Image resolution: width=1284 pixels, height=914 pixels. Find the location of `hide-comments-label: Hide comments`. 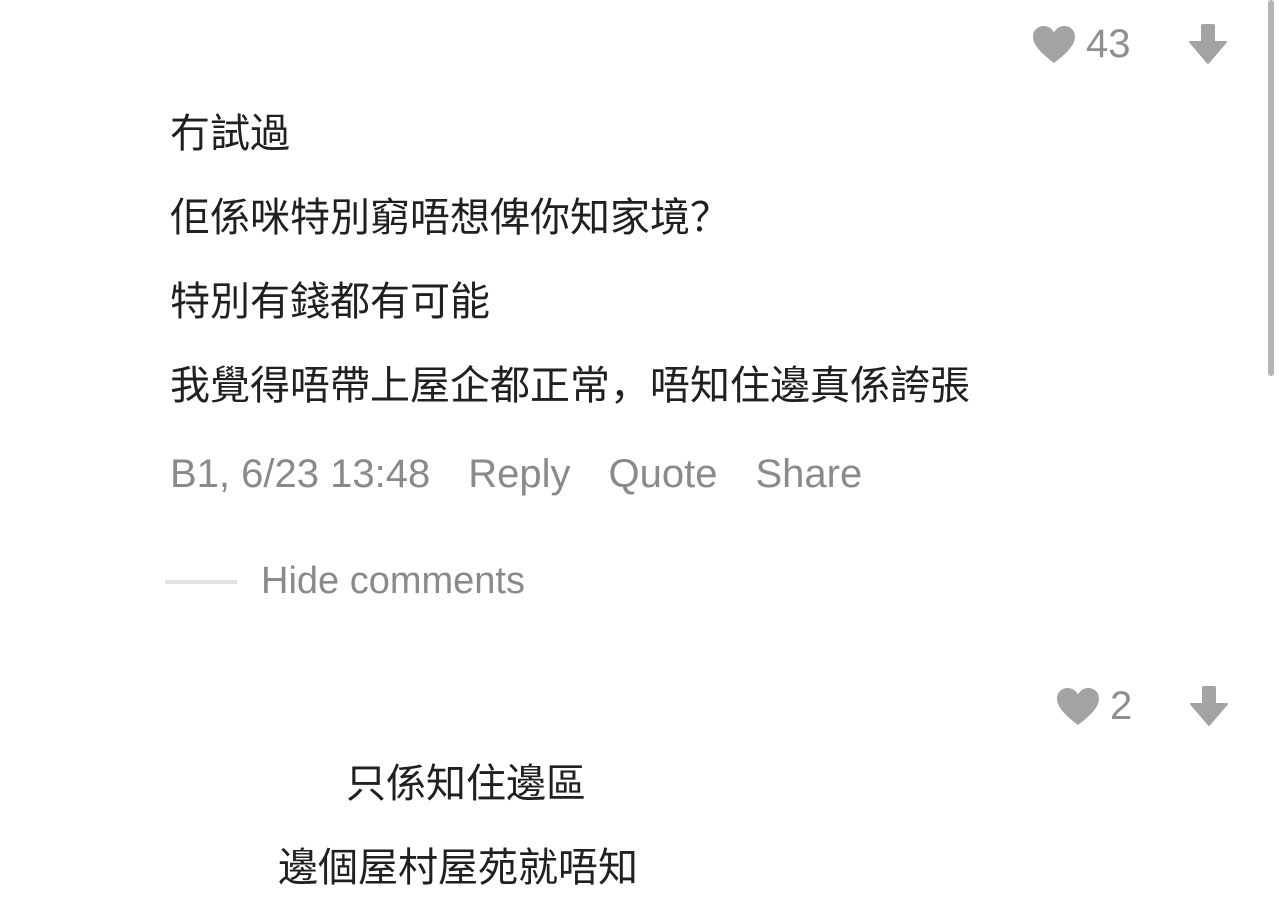

hide-comments-label: Hide comments is located at coordinates (393, 581).